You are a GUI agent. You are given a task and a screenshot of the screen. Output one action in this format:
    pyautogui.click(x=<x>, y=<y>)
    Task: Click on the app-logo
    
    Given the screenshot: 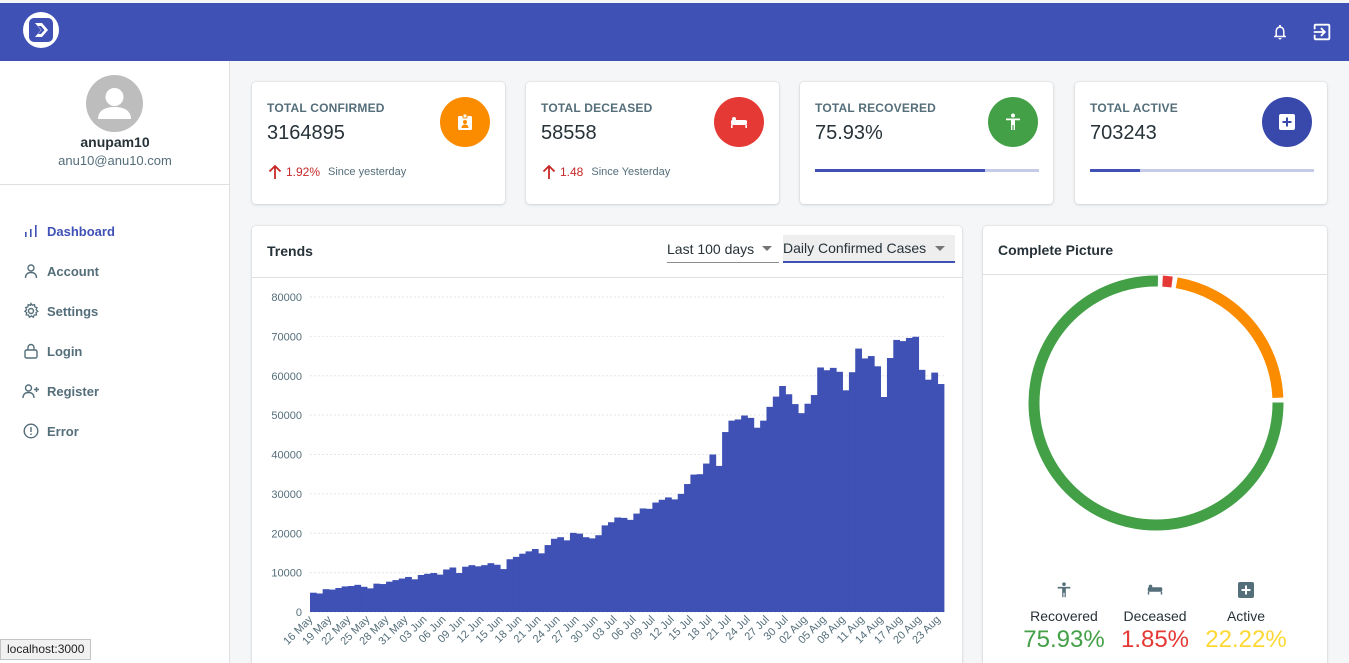 What is the action you would take?
    pyautogui.click(x=41, y=30)
    